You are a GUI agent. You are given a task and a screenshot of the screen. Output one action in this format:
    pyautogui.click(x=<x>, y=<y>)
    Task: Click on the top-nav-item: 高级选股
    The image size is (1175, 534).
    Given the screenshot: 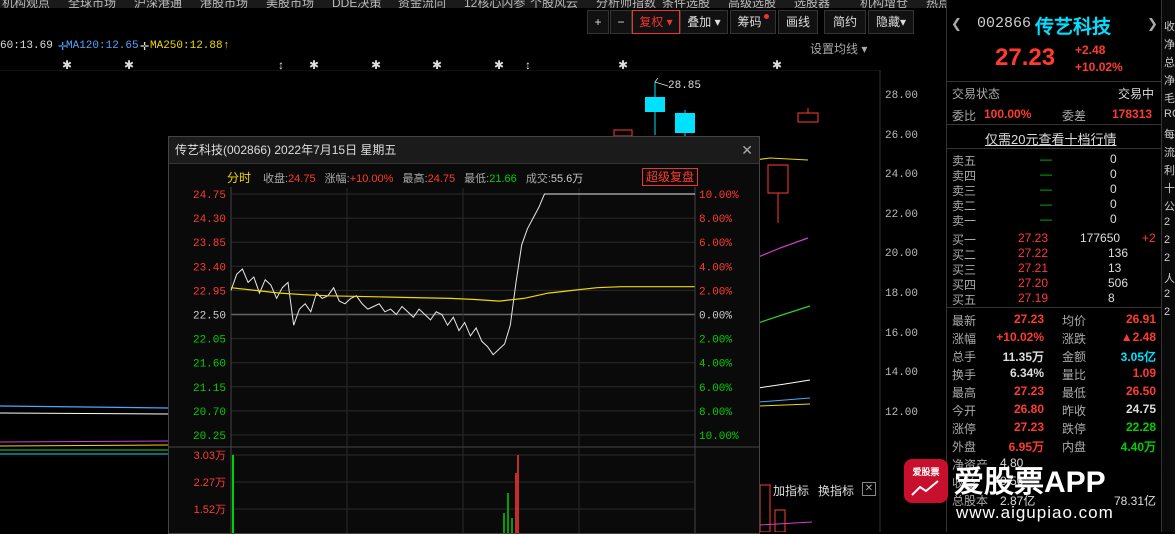 What is the action you would take?
    pyautogui.click(x=752, y=4)
    